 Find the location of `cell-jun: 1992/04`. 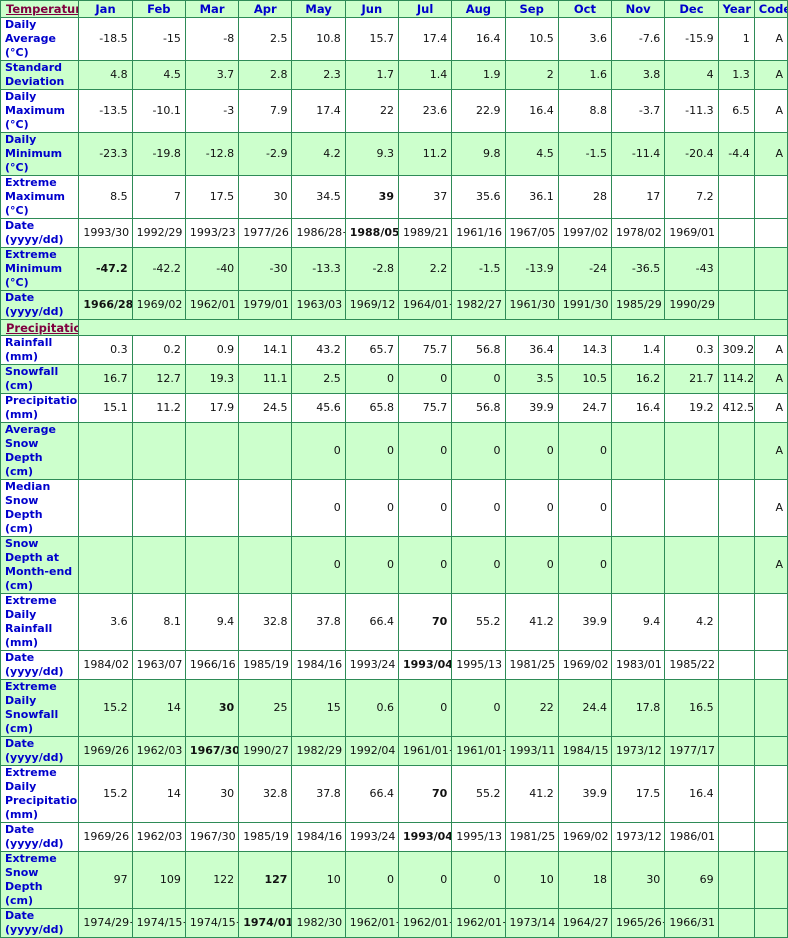

cell-jun: 1992/04 is located at coordinates (371, 751).